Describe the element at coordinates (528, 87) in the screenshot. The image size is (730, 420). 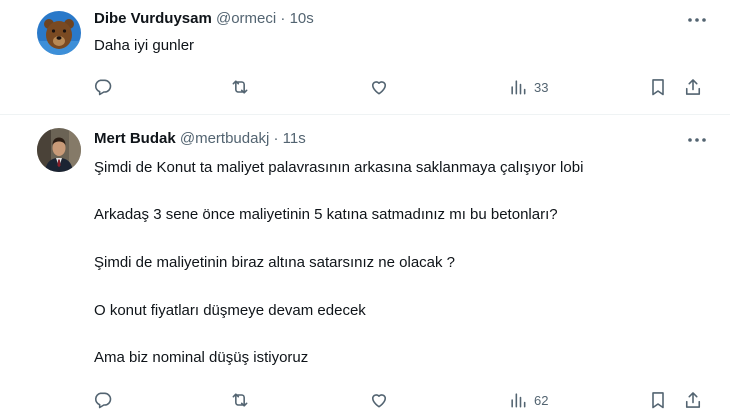
I see `views-button: 33` at that location.